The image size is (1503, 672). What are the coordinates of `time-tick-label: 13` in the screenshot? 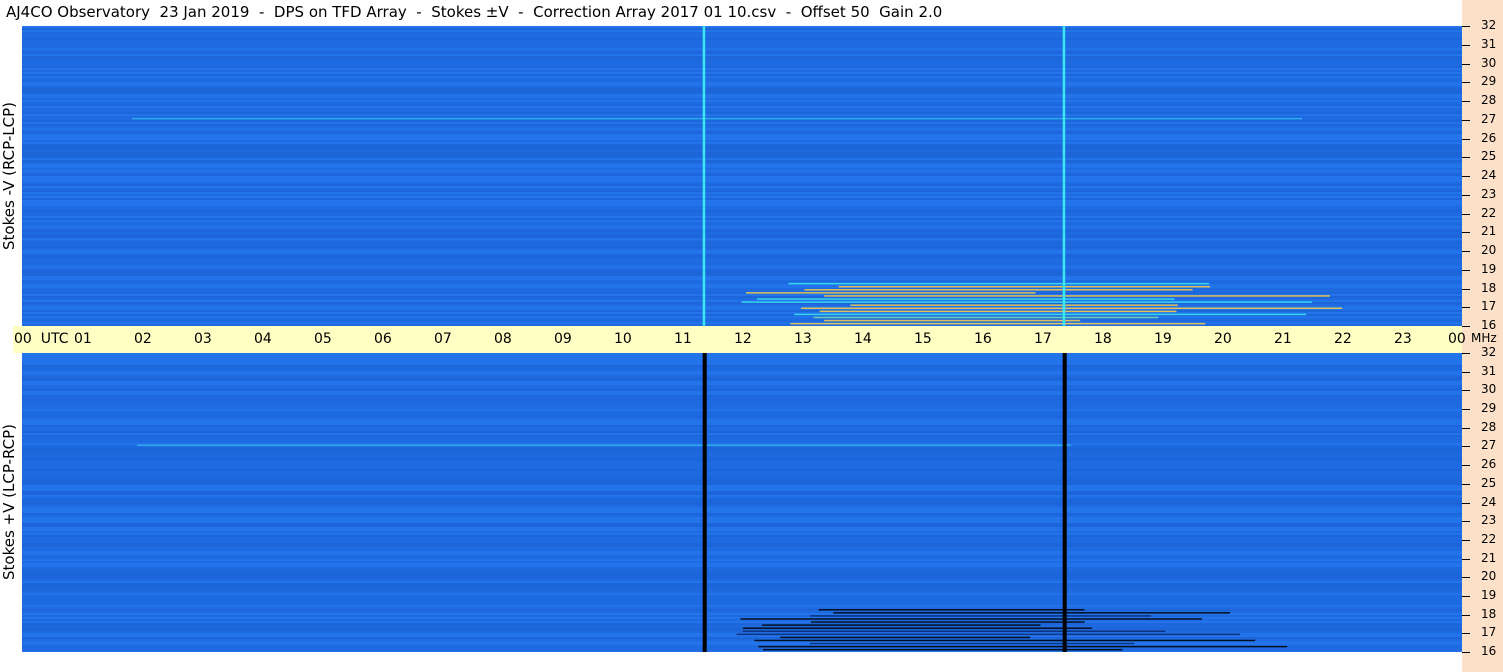 It's located at (803, 339).